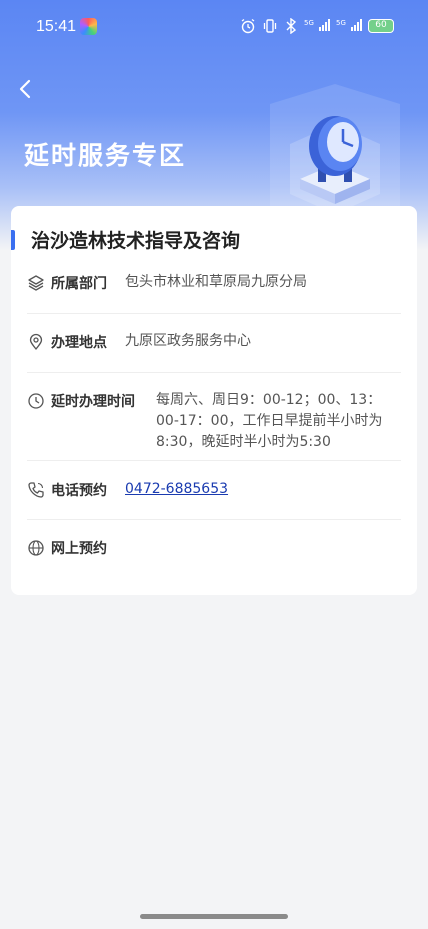  What do you see at coordinates (349, 25) in the screenshot?
I see `signal-icon-2: 5G` at bounding box center [349, 25].